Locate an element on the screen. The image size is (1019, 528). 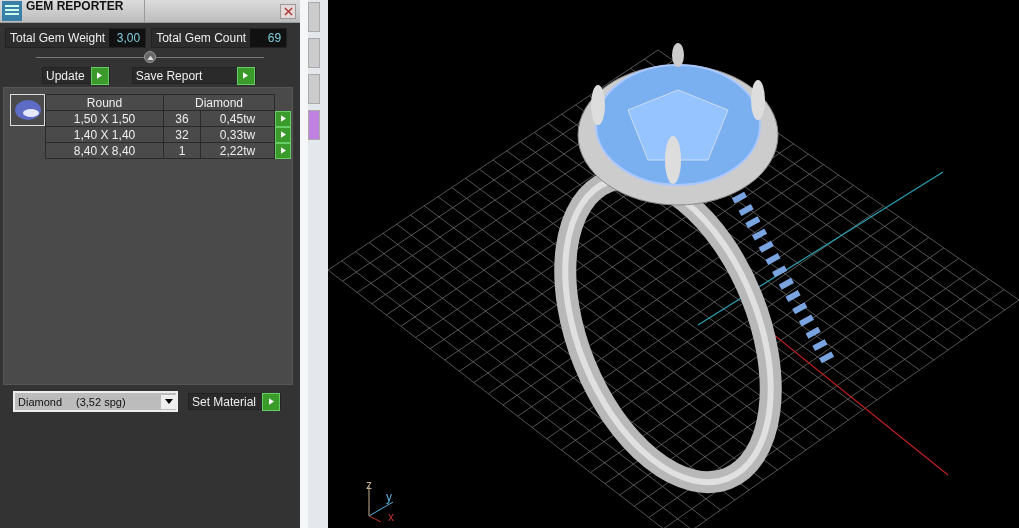
round-gem-icon is located at coordinates (28, 110).